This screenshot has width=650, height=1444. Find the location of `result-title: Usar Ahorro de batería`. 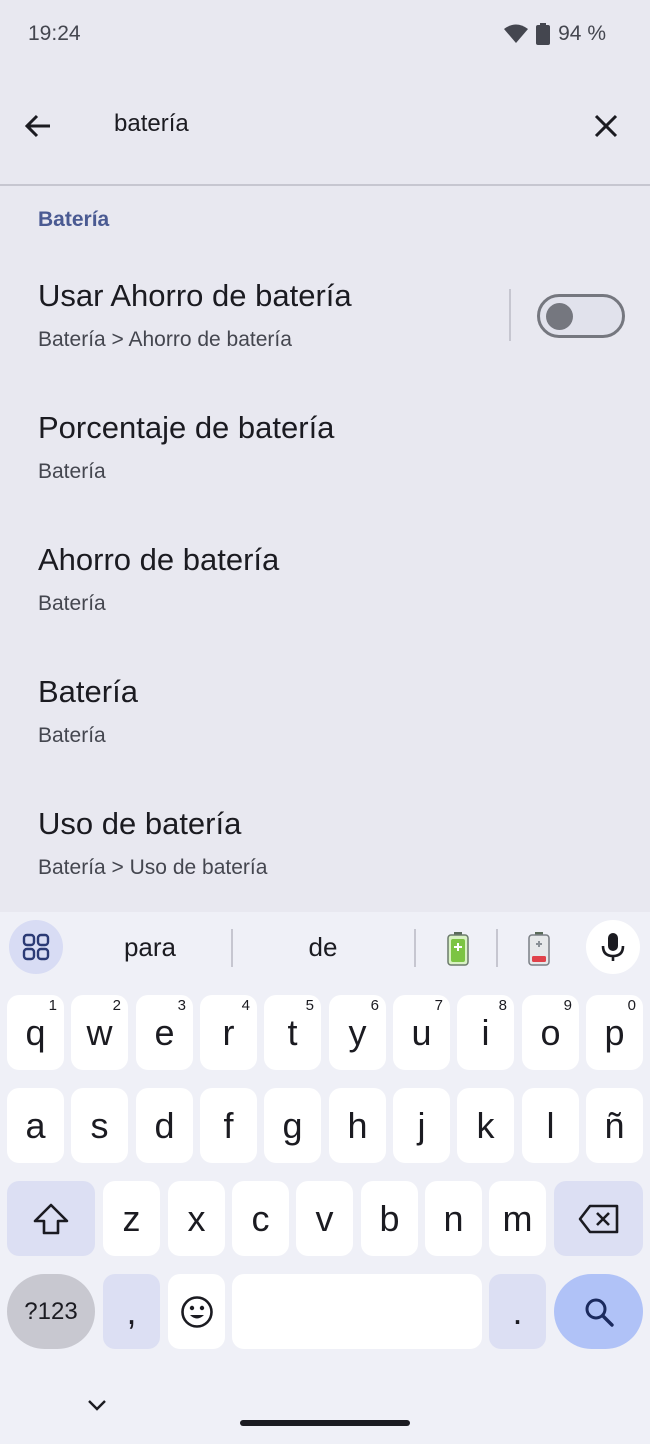

result-title: Usar Ahorro de batería is located at coordinates (195, 295).